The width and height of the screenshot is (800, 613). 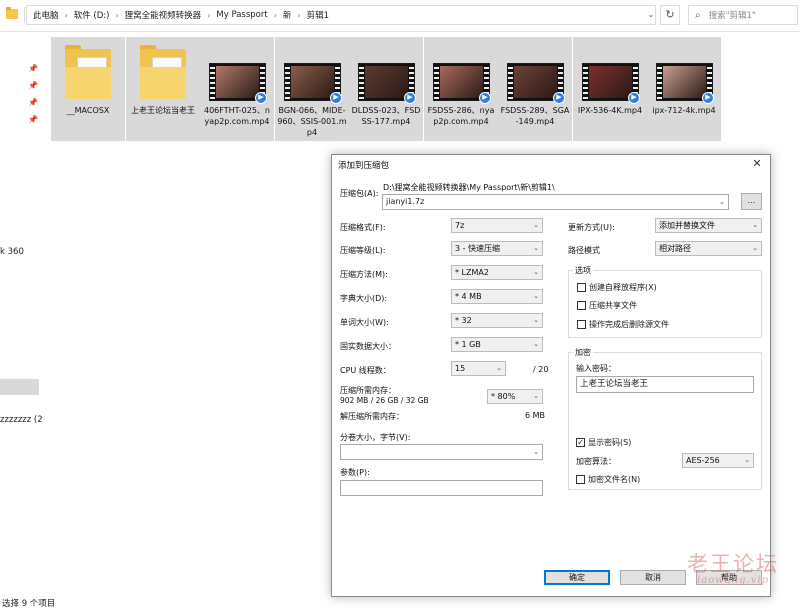 I want to click on update-select: 添加并替换文件 ⌄, so click(x=708, y=225).